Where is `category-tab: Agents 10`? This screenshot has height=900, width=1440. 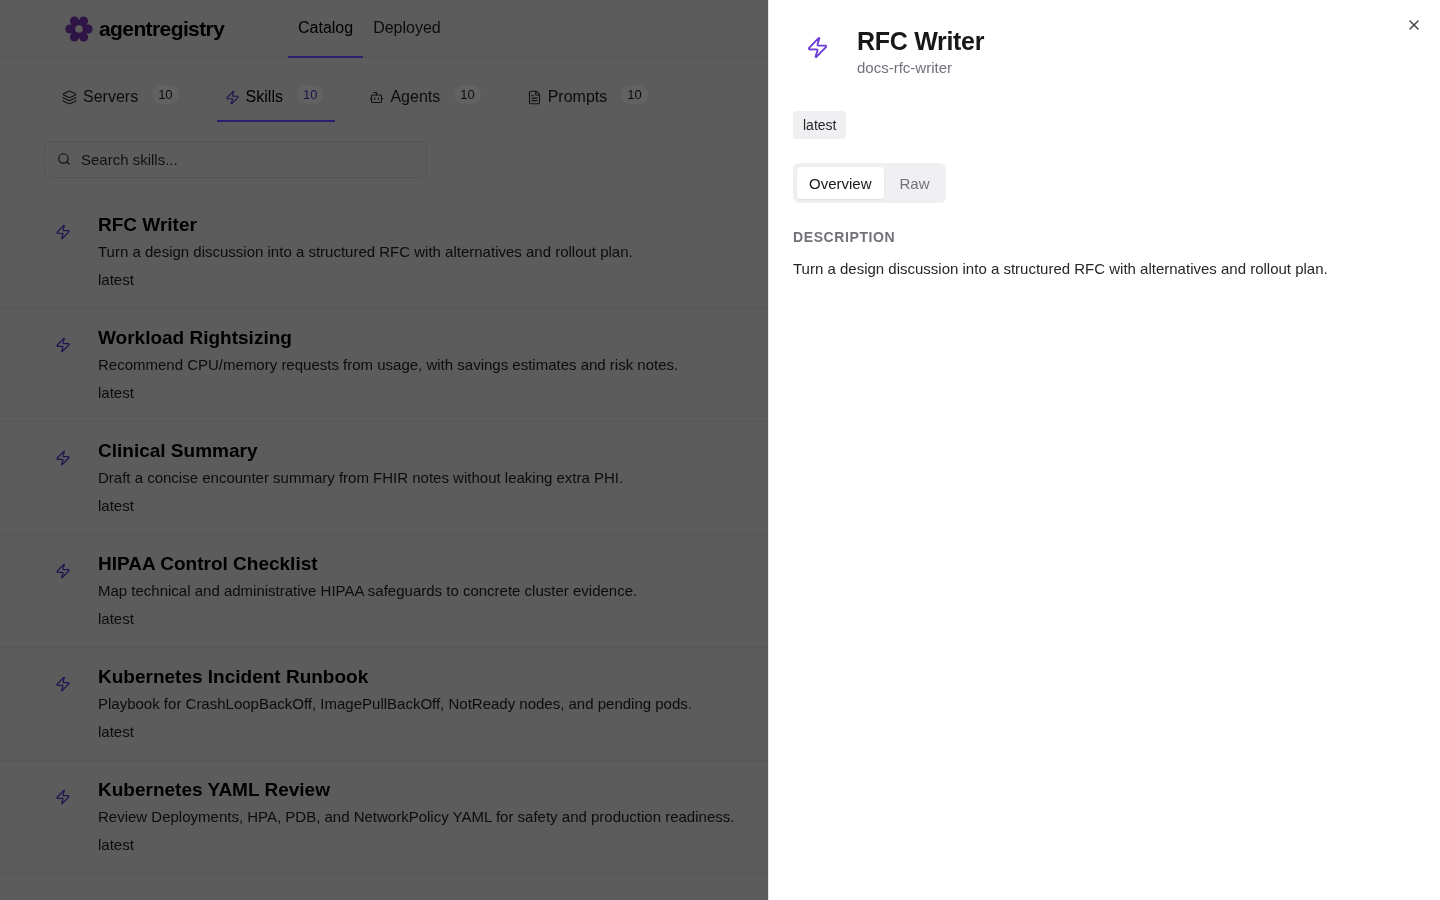
category-tab: Agents 10 is located at coordinates (427, 98).